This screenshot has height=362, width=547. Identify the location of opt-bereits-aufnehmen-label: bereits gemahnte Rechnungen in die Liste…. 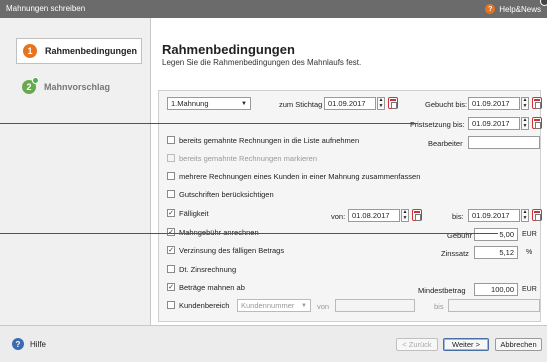
(269, 140).